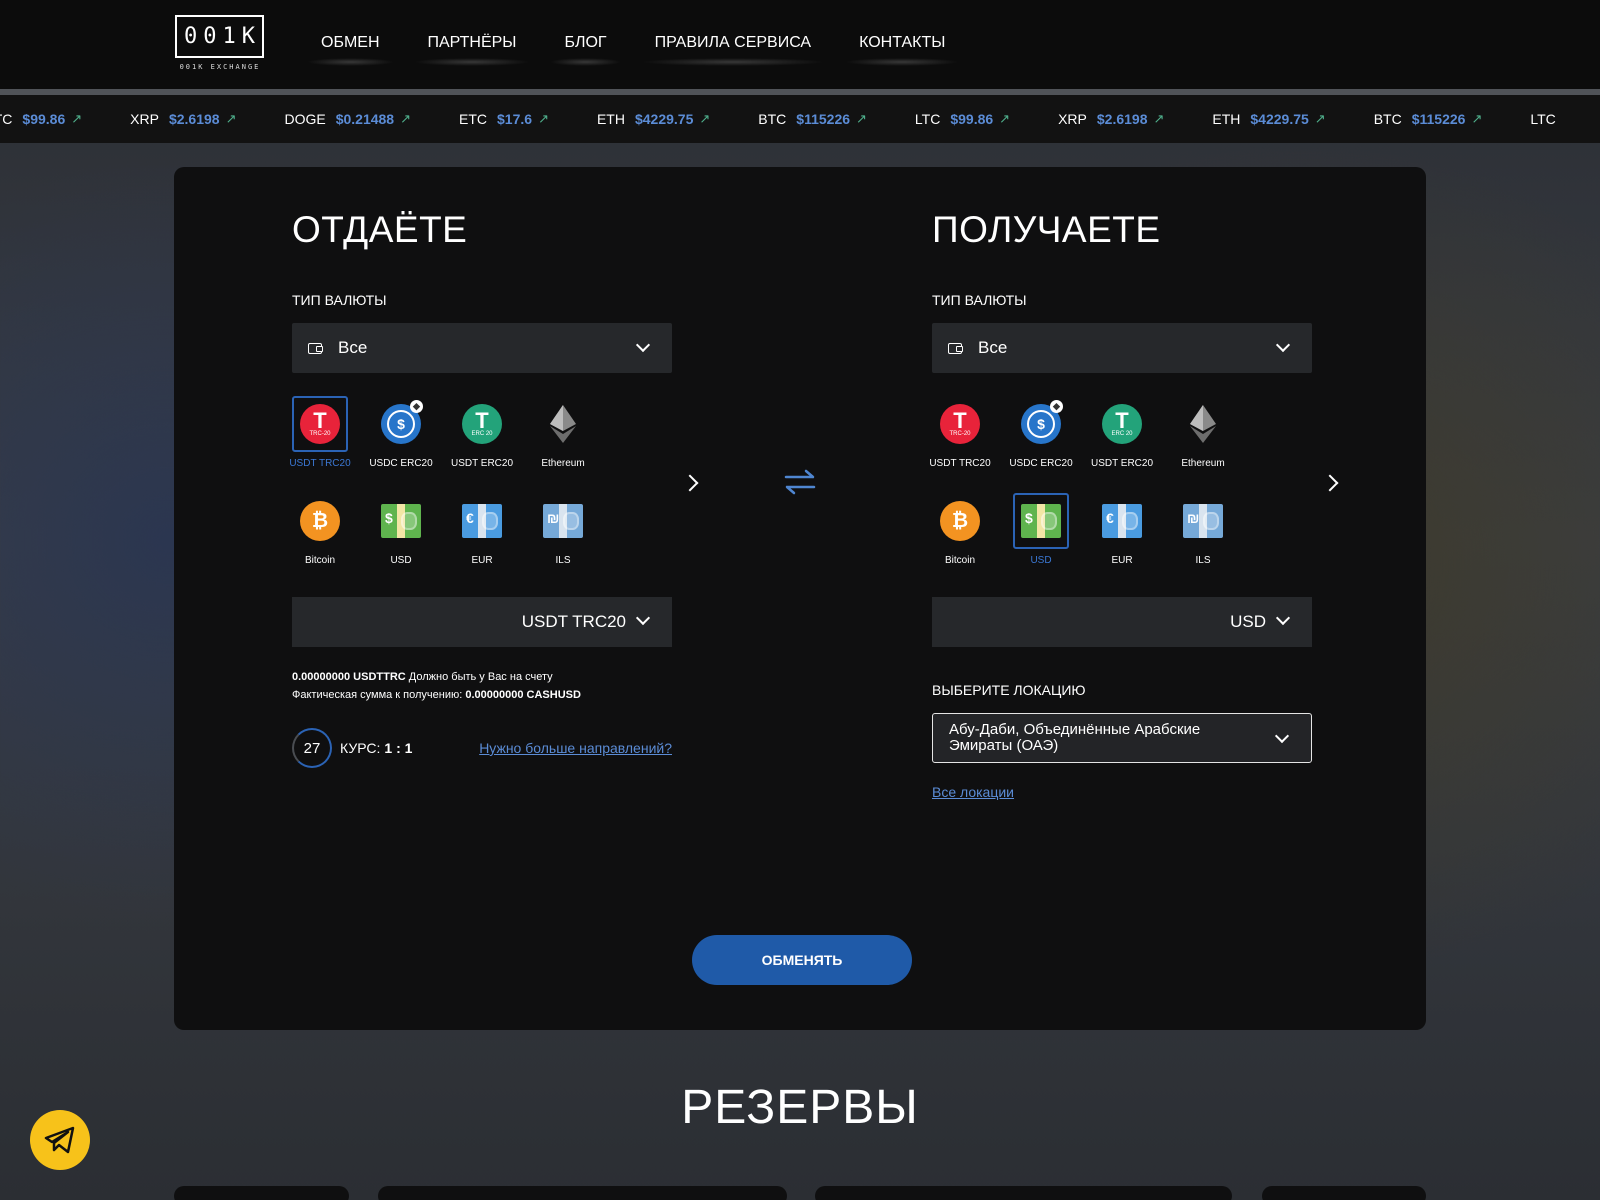 Image resolution: width=1600 pixels, height=1200 pixels. Describe the element at coordinates (573, 621) in the screenshot. I see `give-currency-value: USDT TRC20` at that location.